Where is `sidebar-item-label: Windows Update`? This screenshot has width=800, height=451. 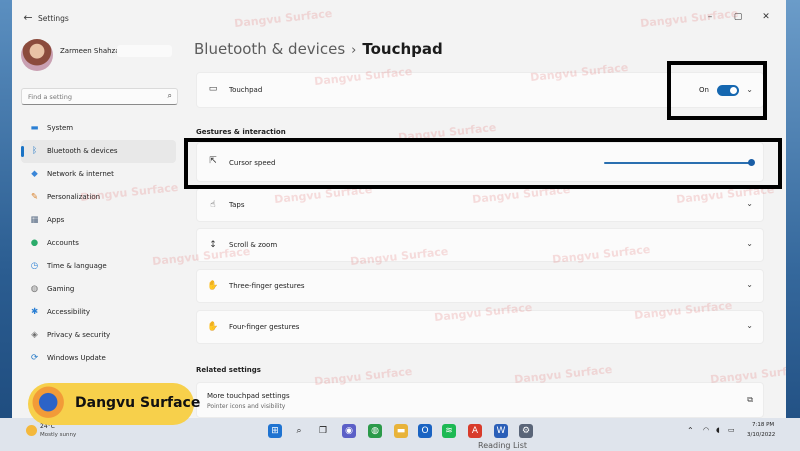
sidebar-item-label: Windows Update is located at coordinates (76, 358).